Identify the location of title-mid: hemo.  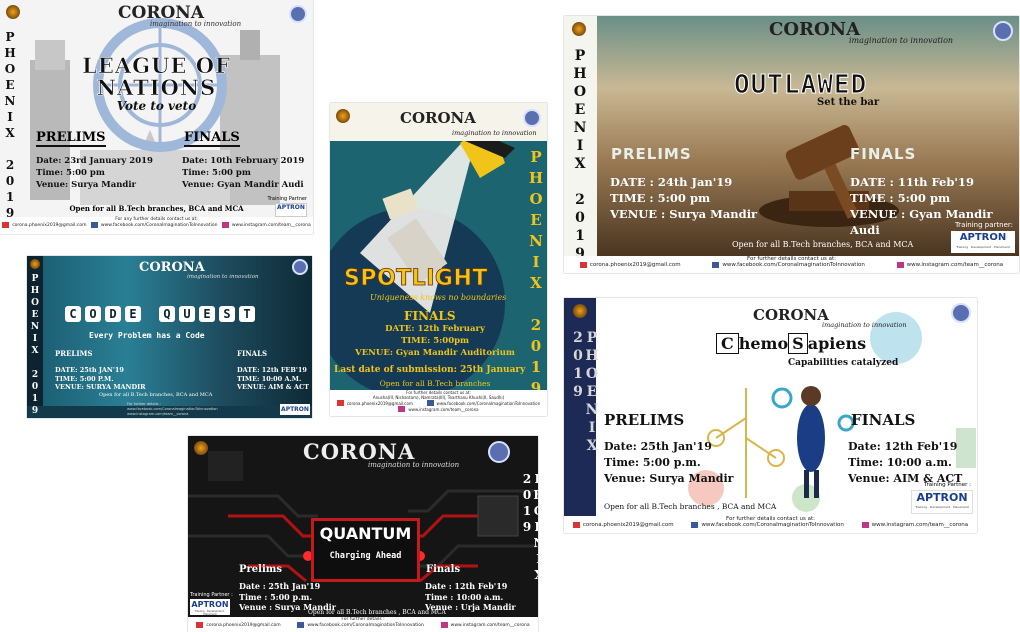
(763, 343).